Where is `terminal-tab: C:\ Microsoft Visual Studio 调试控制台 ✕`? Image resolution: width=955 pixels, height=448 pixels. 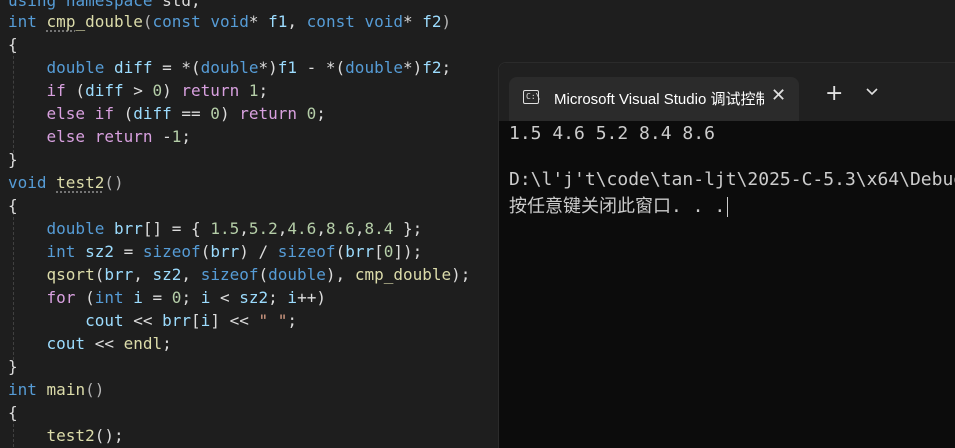
terminal-tab: C:\ Microsoft Visual Studio 调试控制台 ✕ is located at coordinates (654, 99).